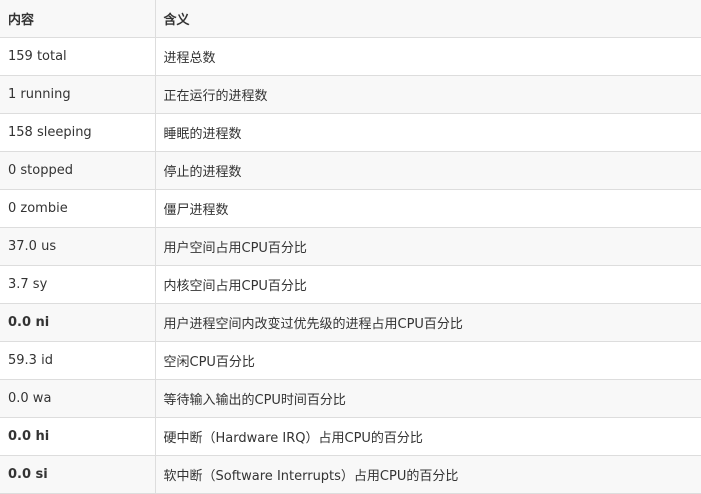  Describe the element at coordinates (427, 19) in the screenshot. I see `column-header-meaning: 含义` at that location.